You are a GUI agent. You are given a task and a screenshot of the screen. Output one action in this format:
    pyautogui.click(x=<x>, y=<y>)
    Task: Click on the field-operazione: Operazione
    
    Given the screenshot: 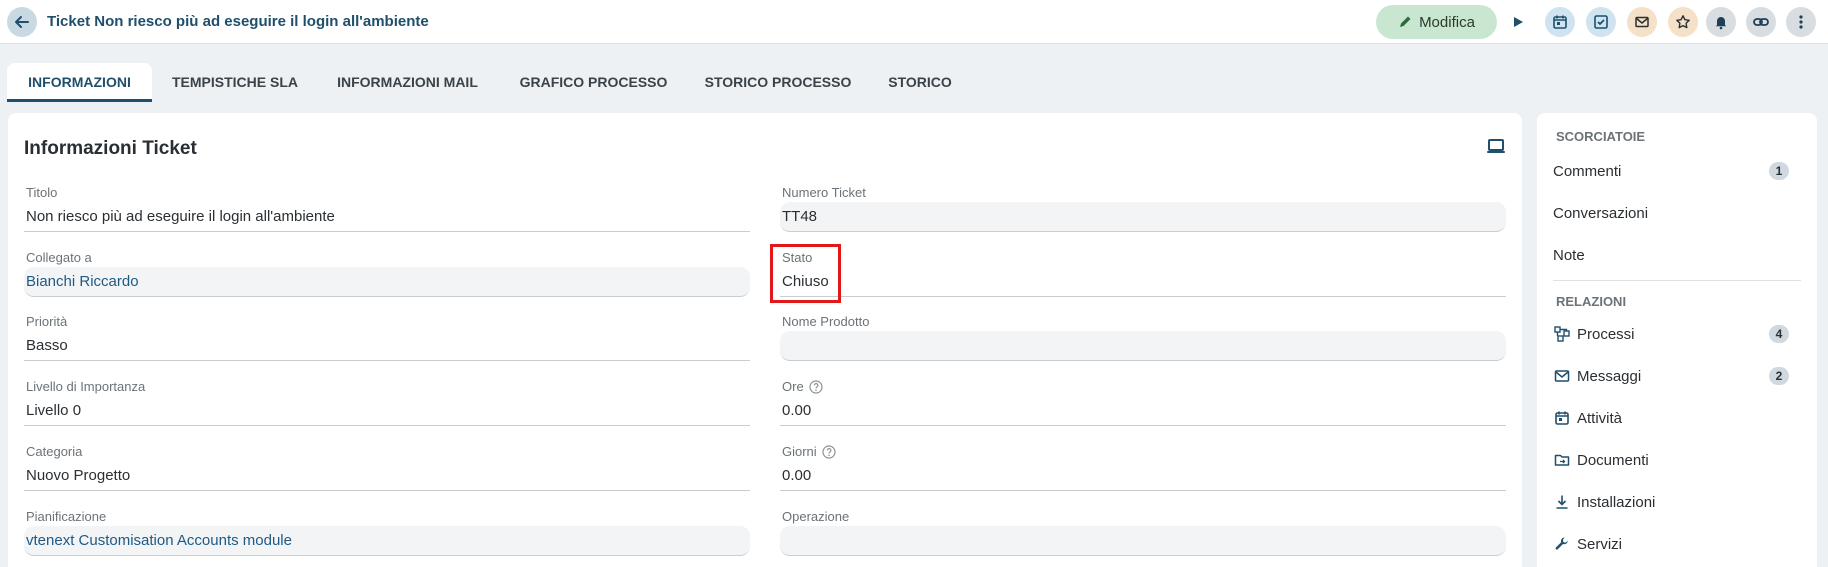 What is the action you would take?
    pyautogui.click(x=1143, y=538)
    